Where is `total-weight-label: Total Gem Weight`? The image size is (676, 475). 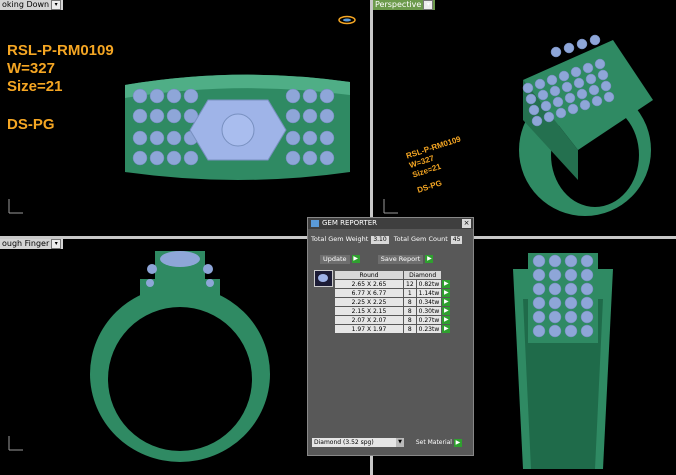
total-weight-label: Total Gem Weight is located at coordinates (340, 239).